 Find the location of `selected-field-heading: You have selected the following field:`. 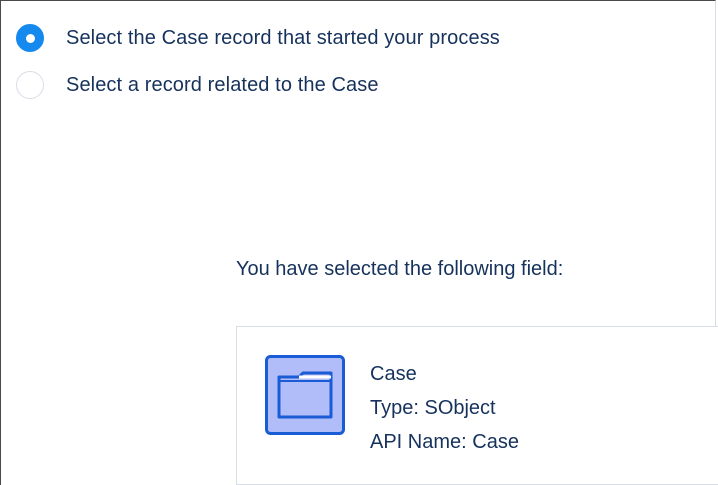

selected-field-heading: You have selected the following field: is located at coordinates (400, 269).